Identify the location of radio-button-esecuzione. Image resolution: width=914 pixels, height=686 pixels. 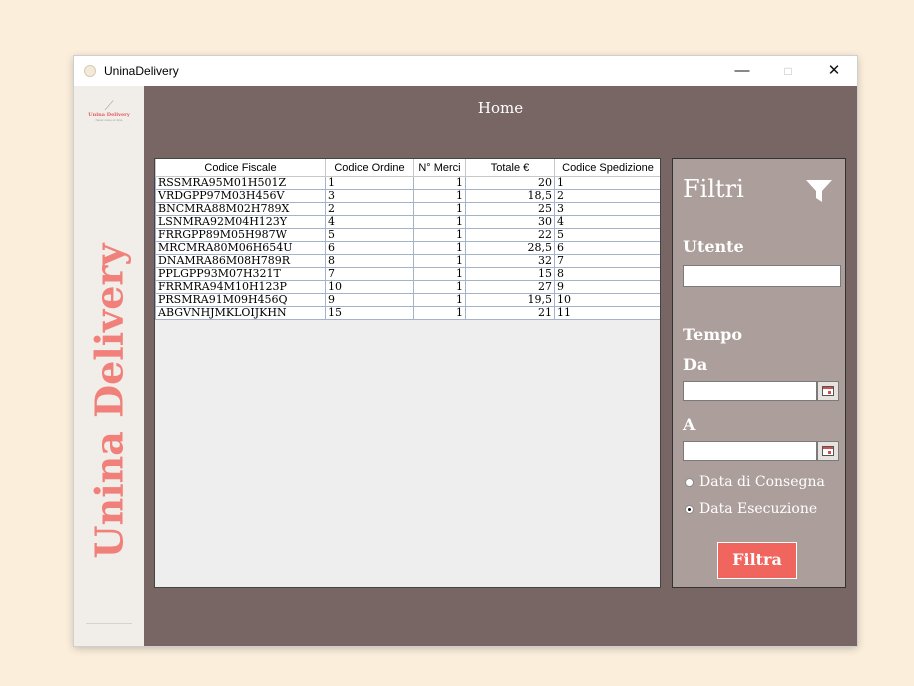
(689, 509).